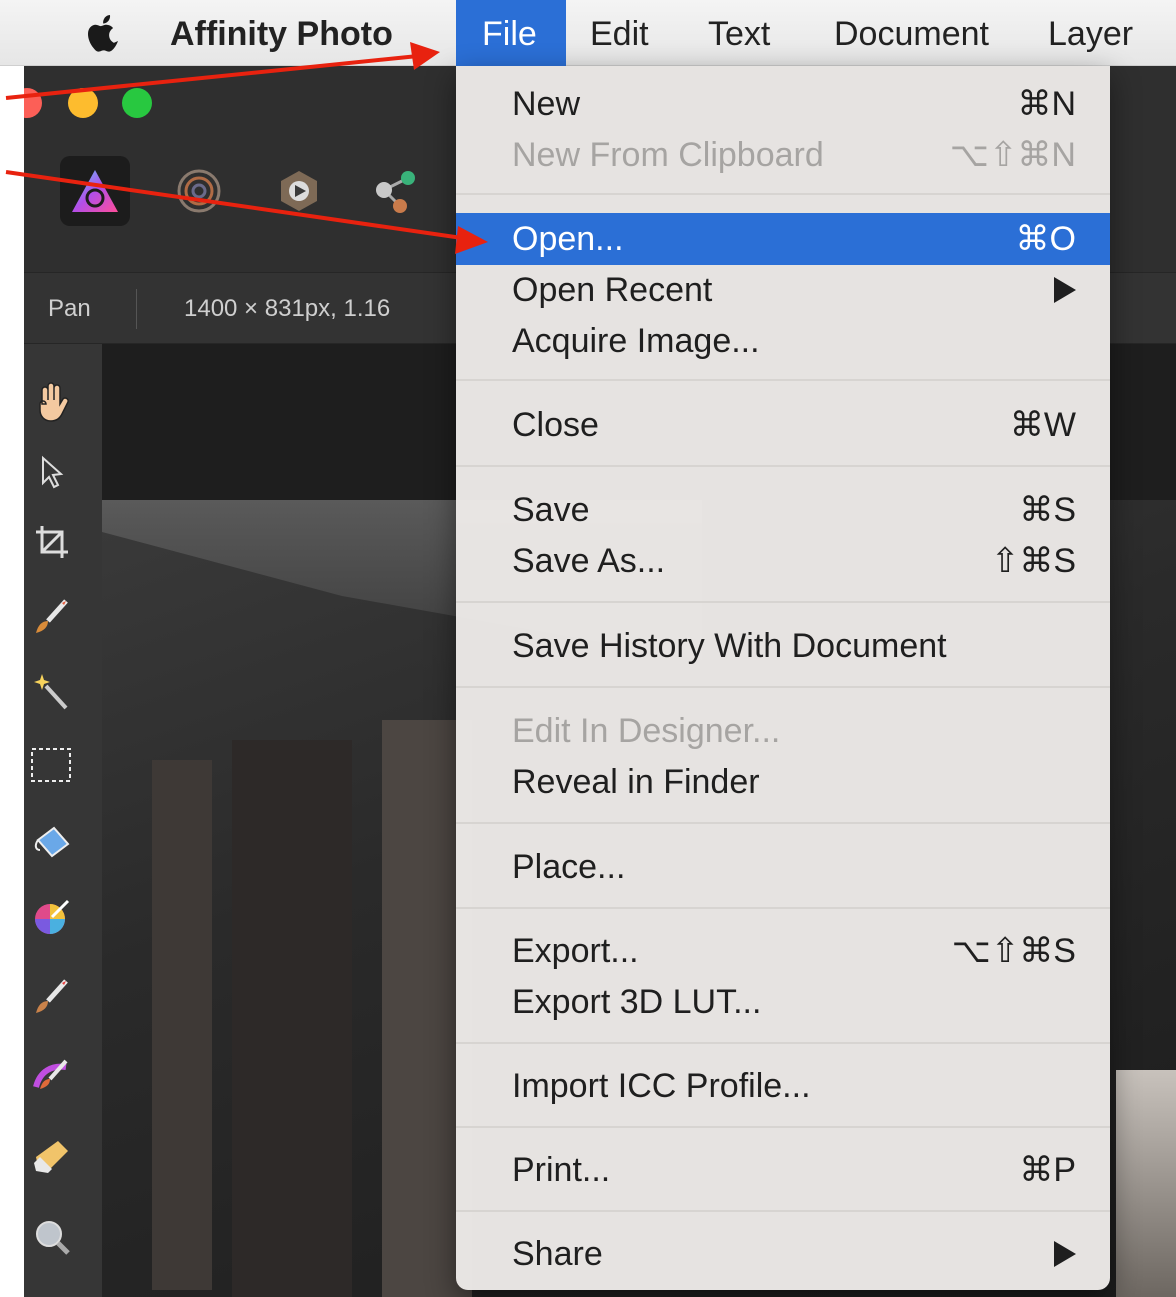  I want to click on app-name-menu: Affinity Photo, so click(281, 33).